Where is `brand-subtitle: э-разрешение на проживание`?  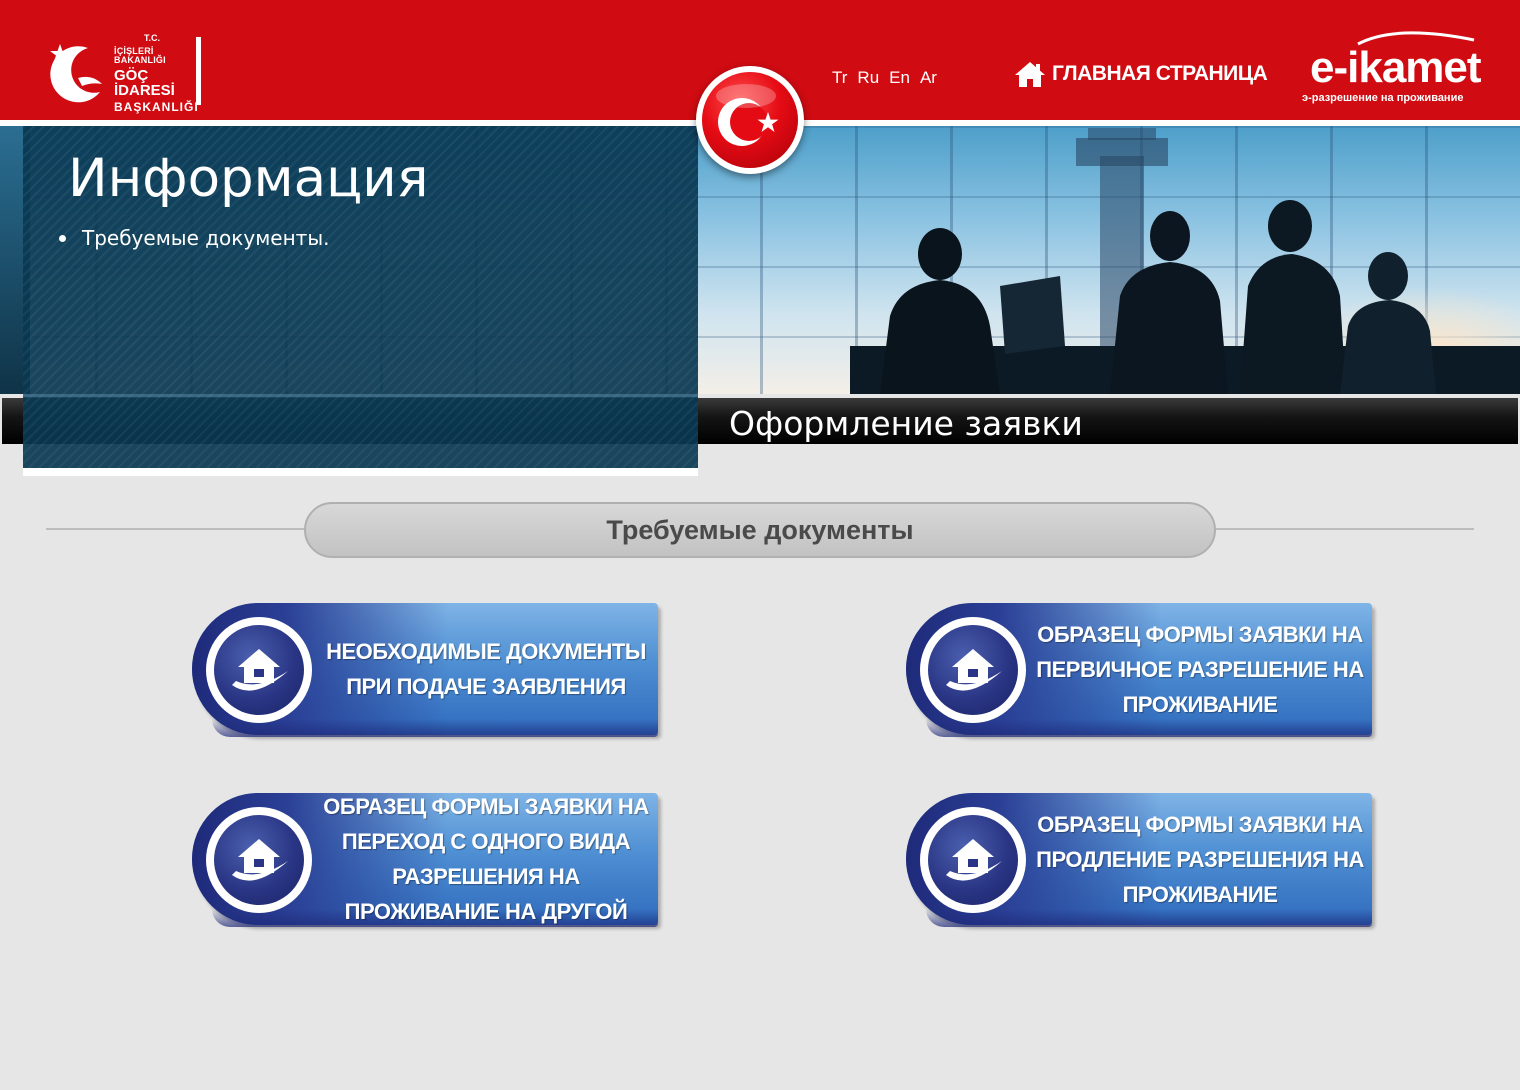
brand-subtitle: э-разрешение на проживание is located at coordinates (1383, 98).